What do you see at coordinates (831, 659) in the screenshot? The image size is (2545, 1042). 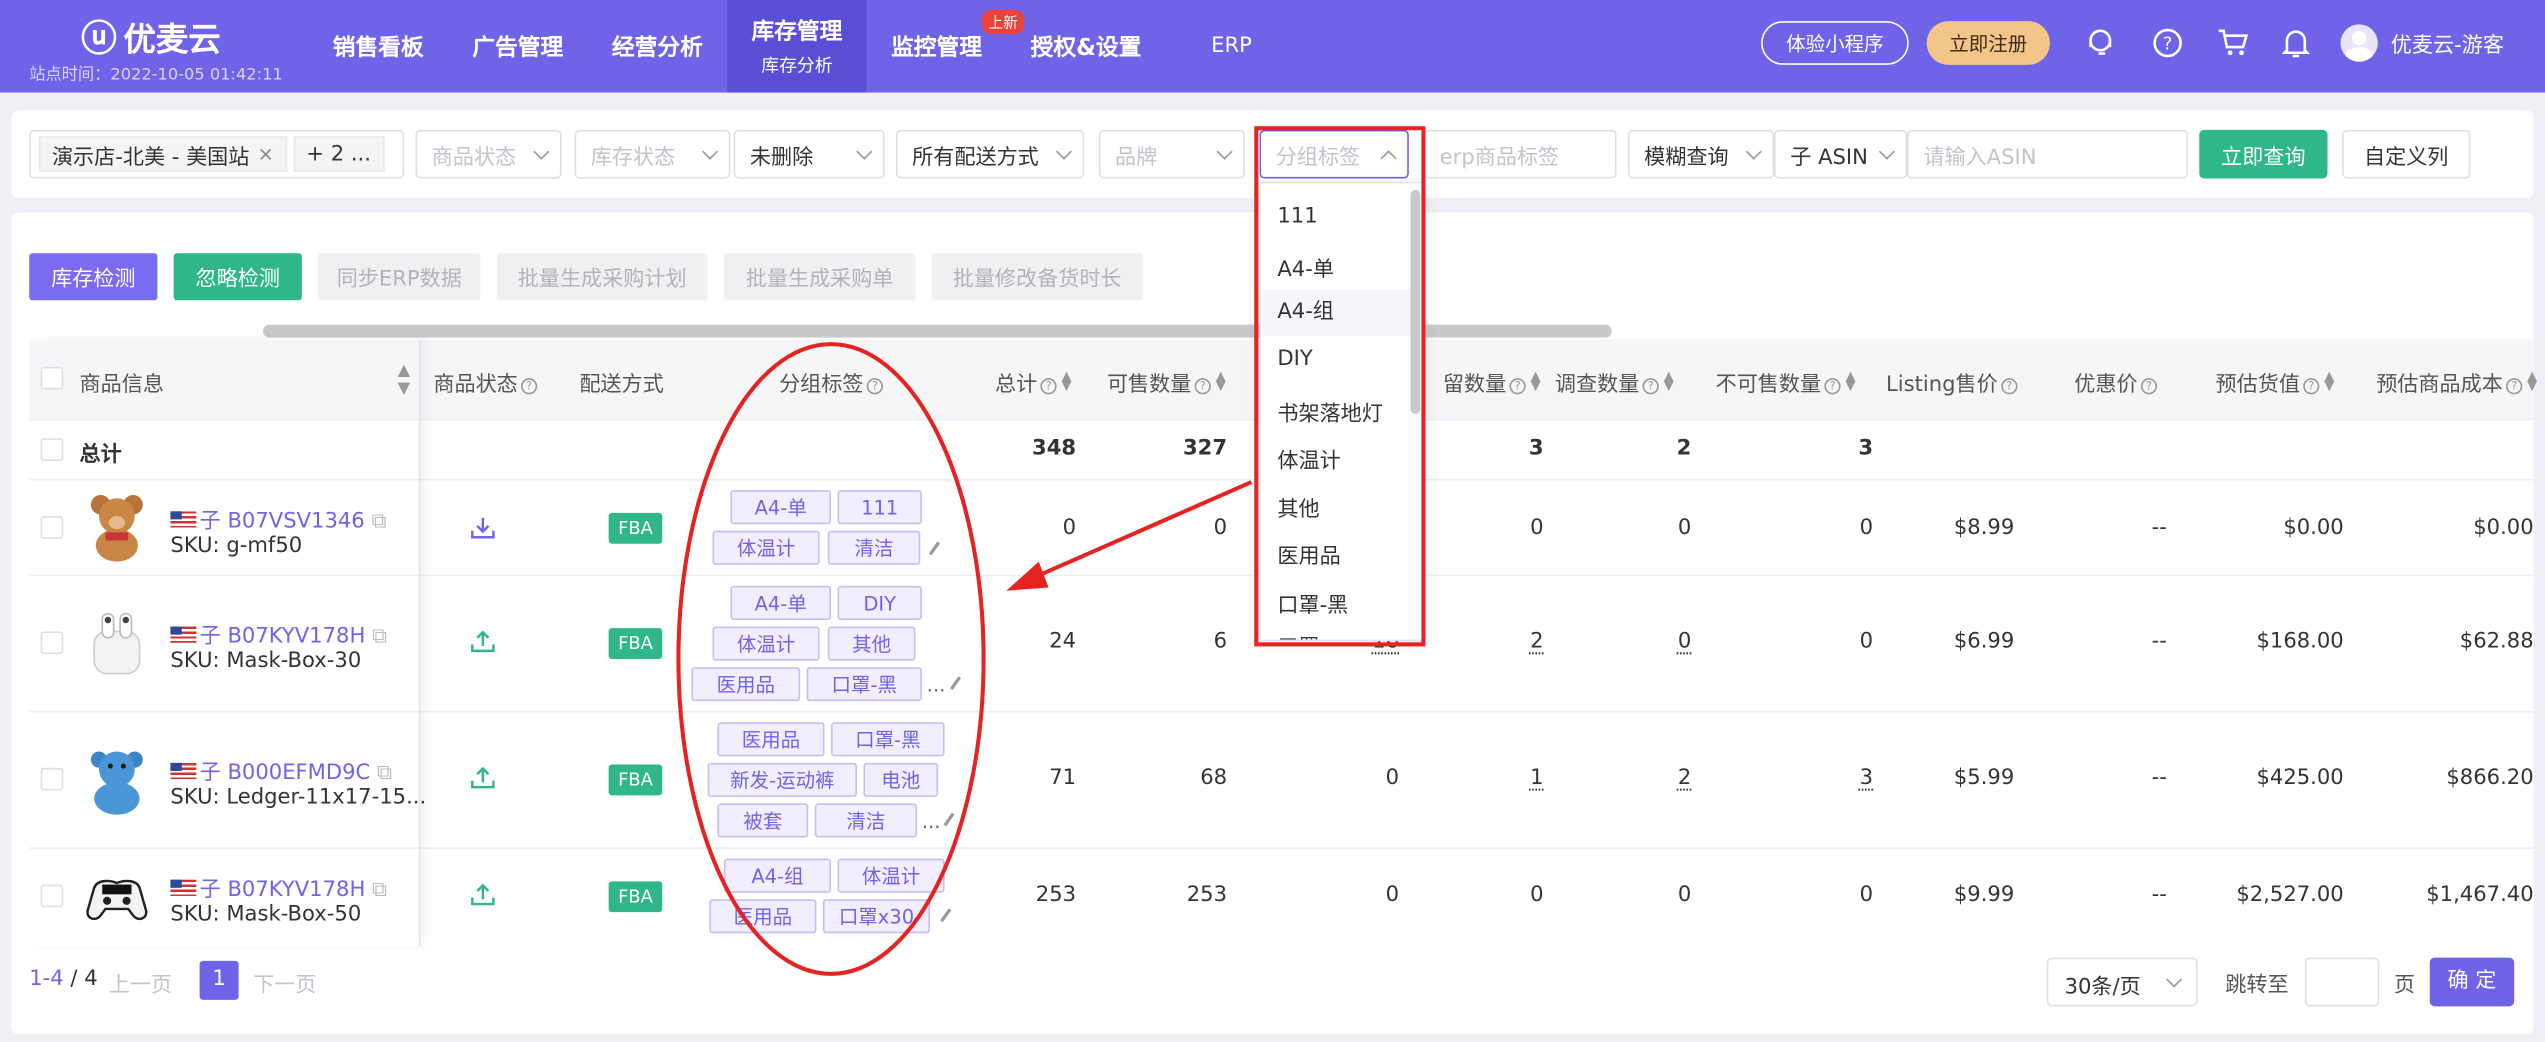 I see `annotation-ellipse` at bounding box center [831, 659].